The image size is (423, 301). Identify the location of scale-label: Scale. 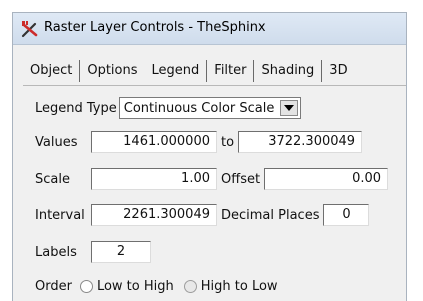
(52, 179).